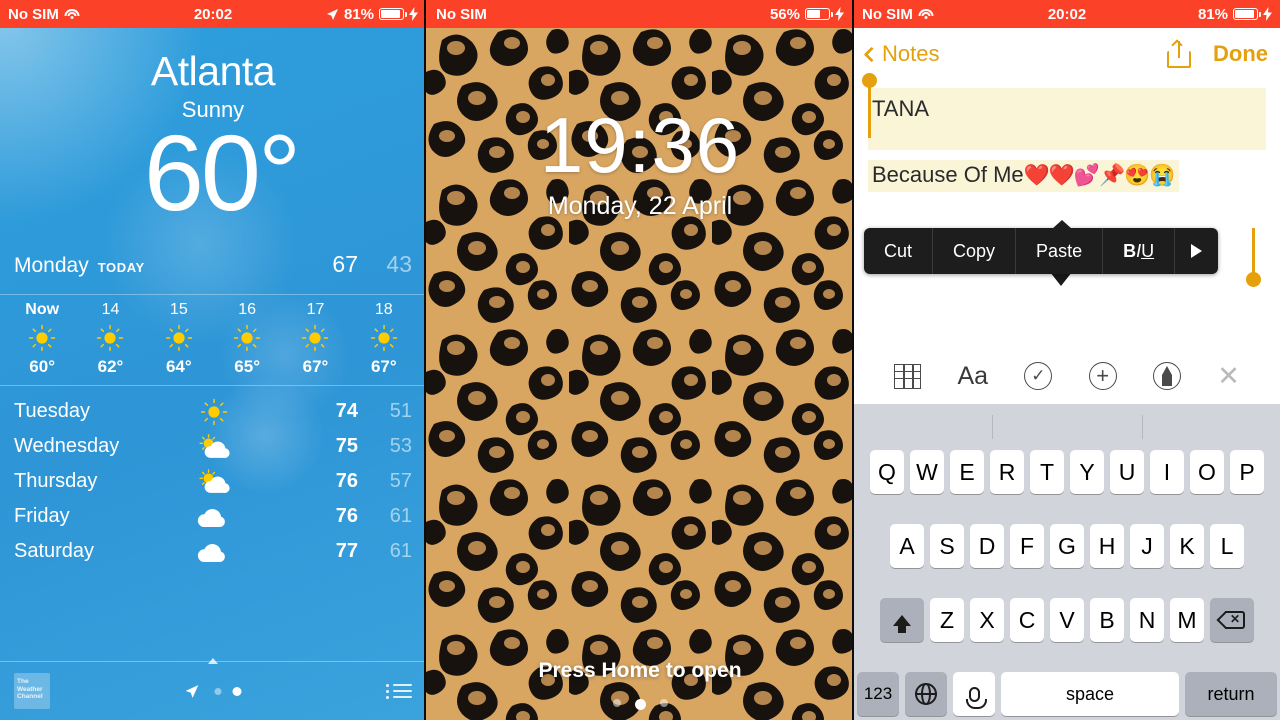  I want to click on menu-item-copy: Copy, so click(975, 251).